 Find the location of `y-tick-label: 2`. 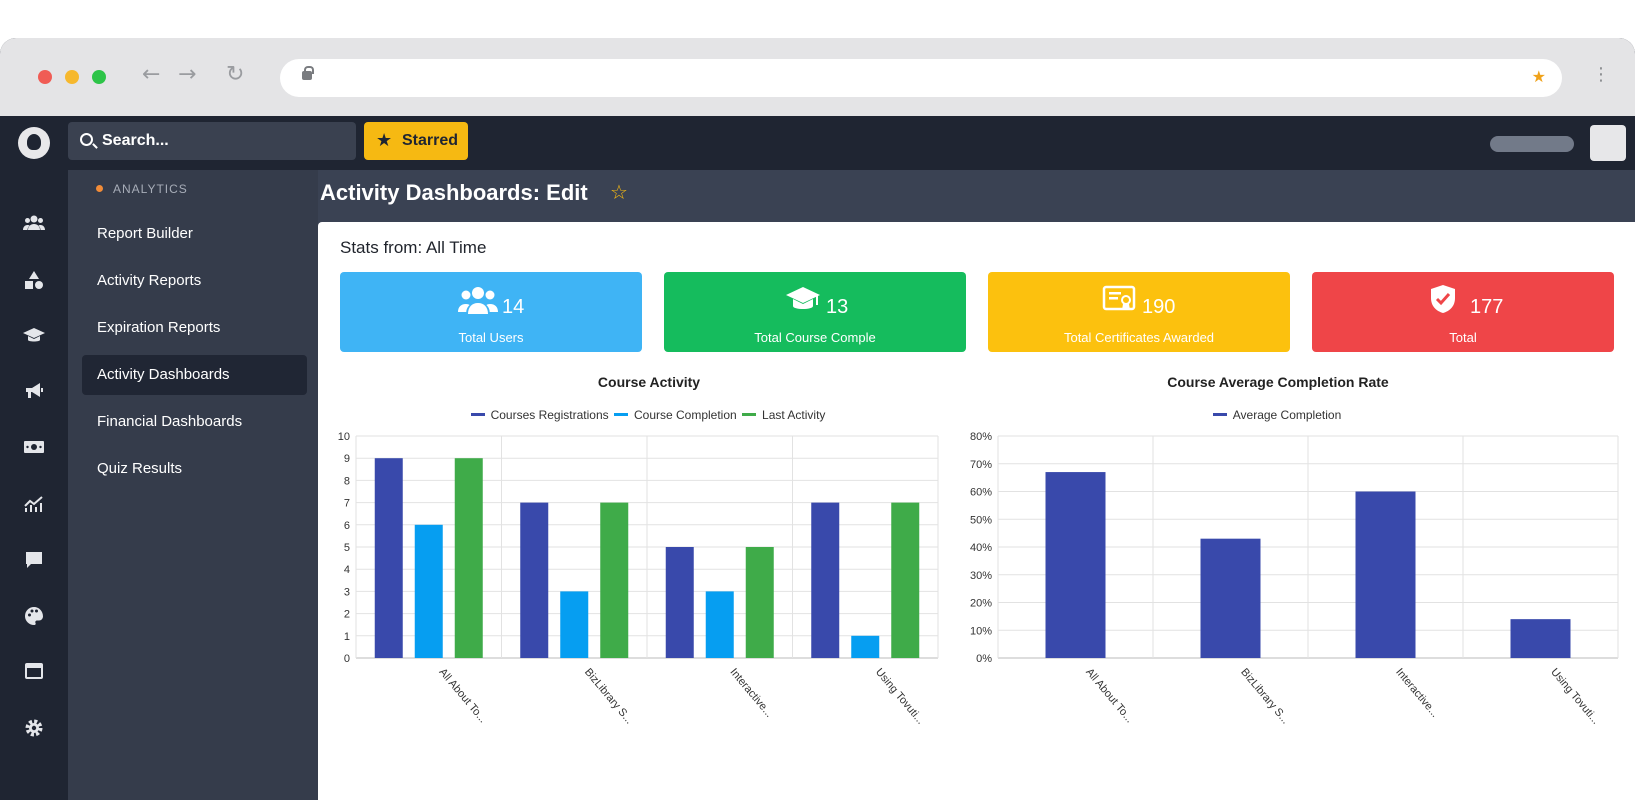

y-tick-label: 2 is located at coordinates (347, 615).